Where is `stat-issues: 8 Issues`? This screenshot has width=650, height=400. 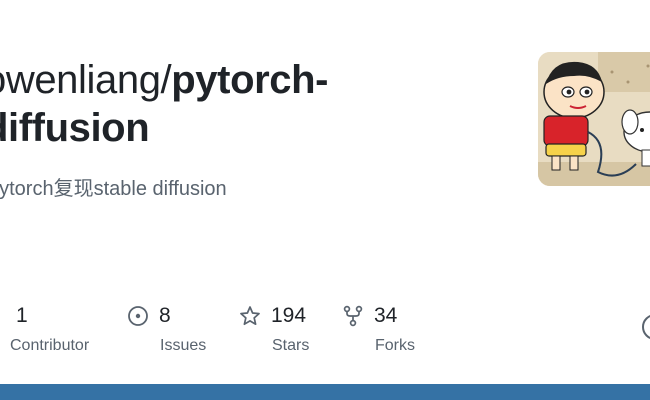
stat-issues: 8 Issues is located at coordinates (166, 332).